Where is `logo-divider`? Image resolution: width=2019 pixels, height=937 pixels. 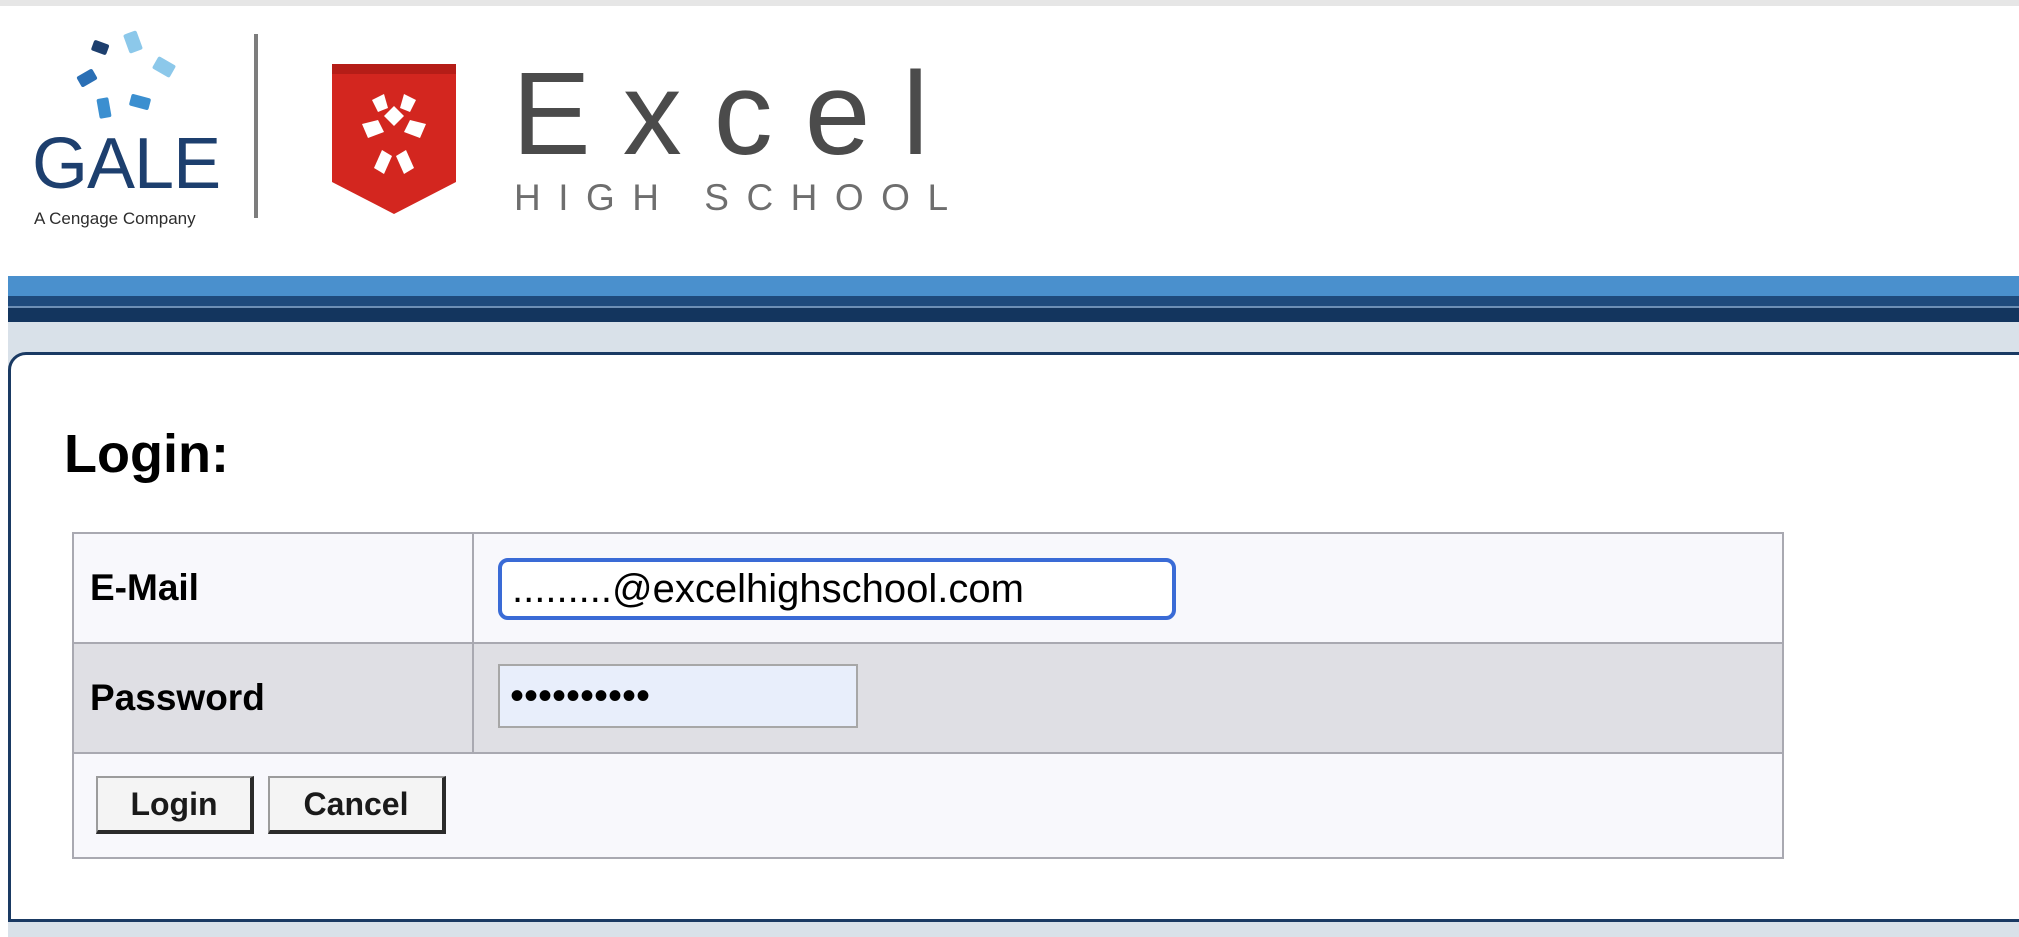
logo-divider is located at coordinates (256, 126).